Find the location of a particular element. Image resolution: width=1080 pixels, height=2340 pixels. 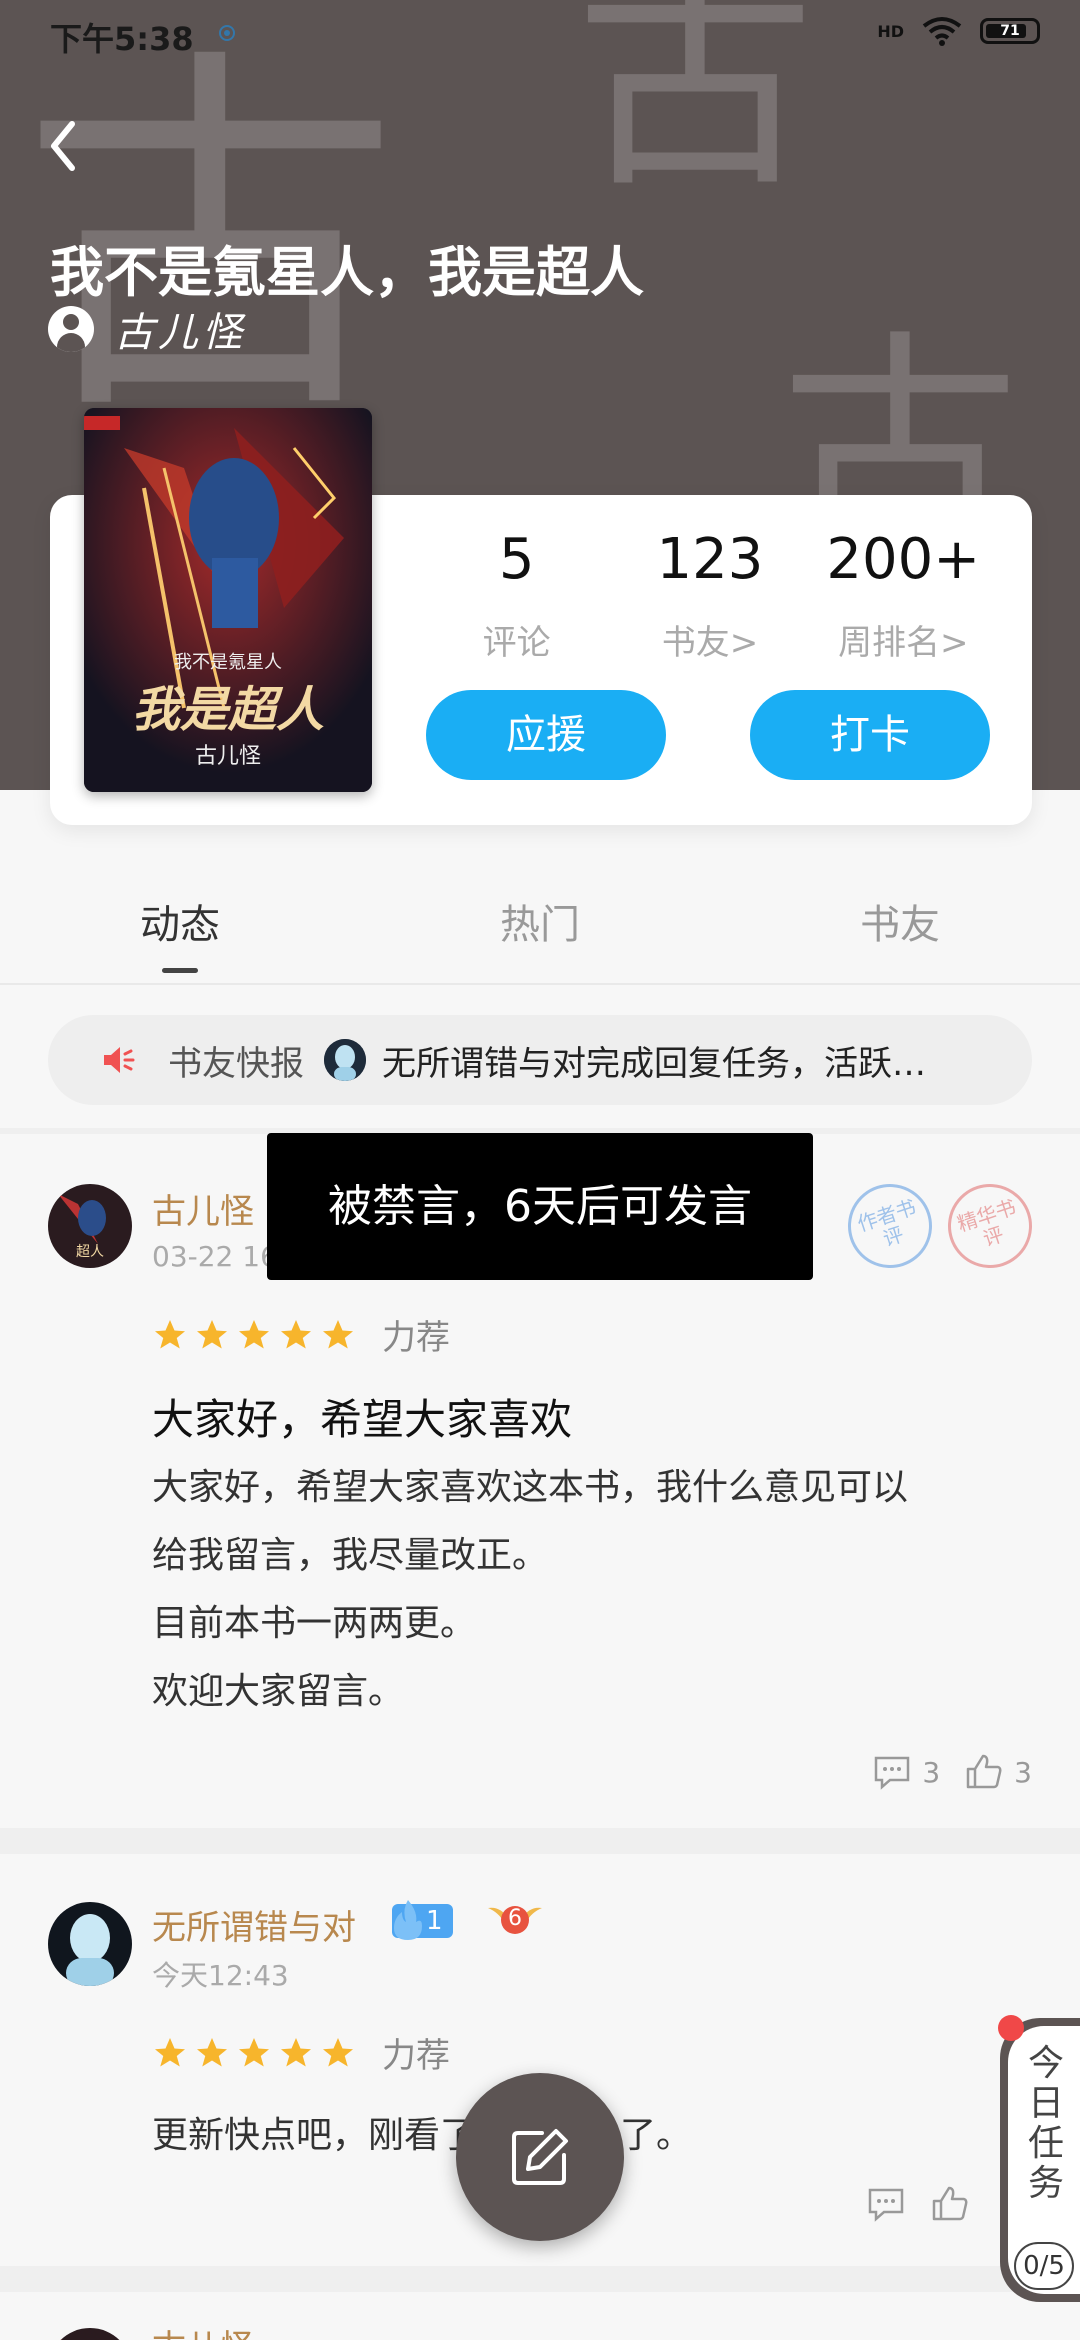

status-time: 下午5:38 is located at coordinates (122, 39).